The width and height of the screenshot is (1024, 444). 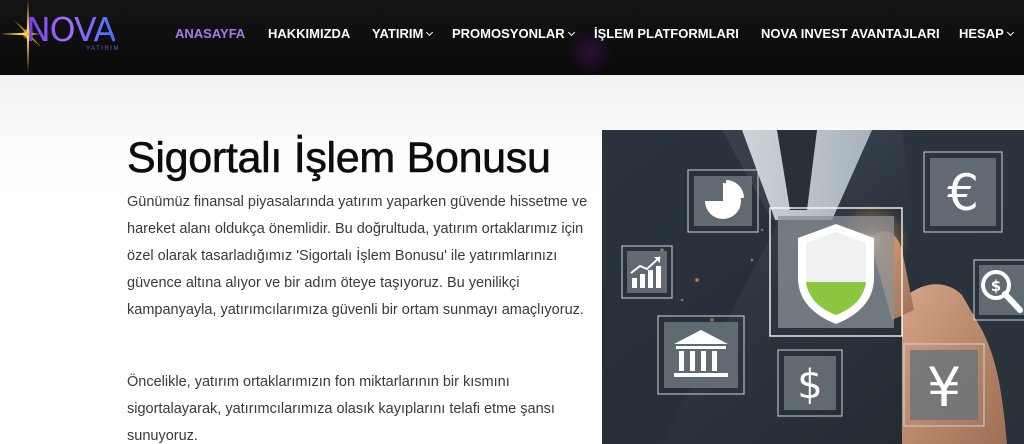 I want to click on nav-item-islem-platformlari: İŞLEM PLATFORMLARI, so click(x=666, y=34).